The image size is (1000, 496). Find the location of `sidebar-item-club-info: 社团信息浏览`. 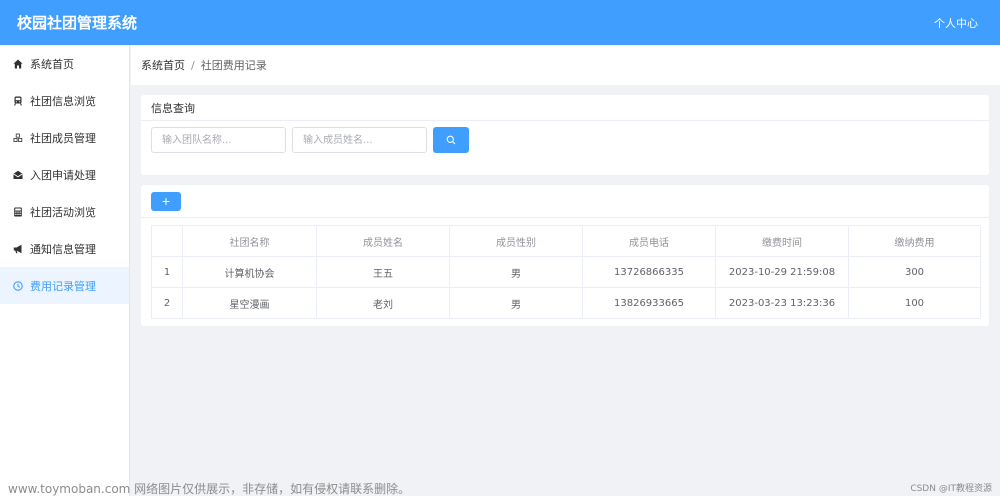

sidebar-item-club-info: 社团信息浏览 is located at coordinates (64, 100).